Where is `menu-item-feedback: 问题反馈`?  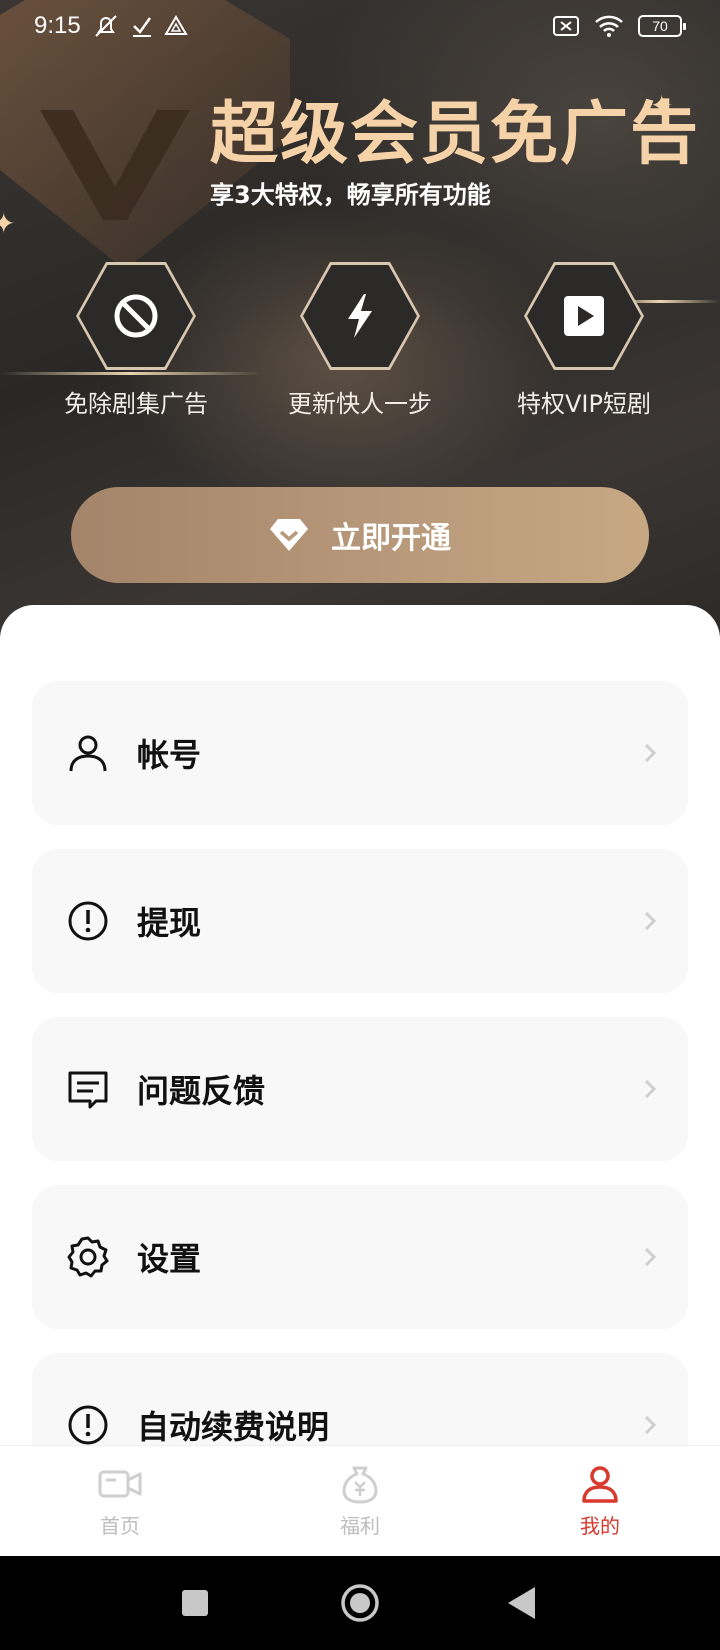
menu-item-feedback: 问题反馈 is located at coordinates (360, 1089).